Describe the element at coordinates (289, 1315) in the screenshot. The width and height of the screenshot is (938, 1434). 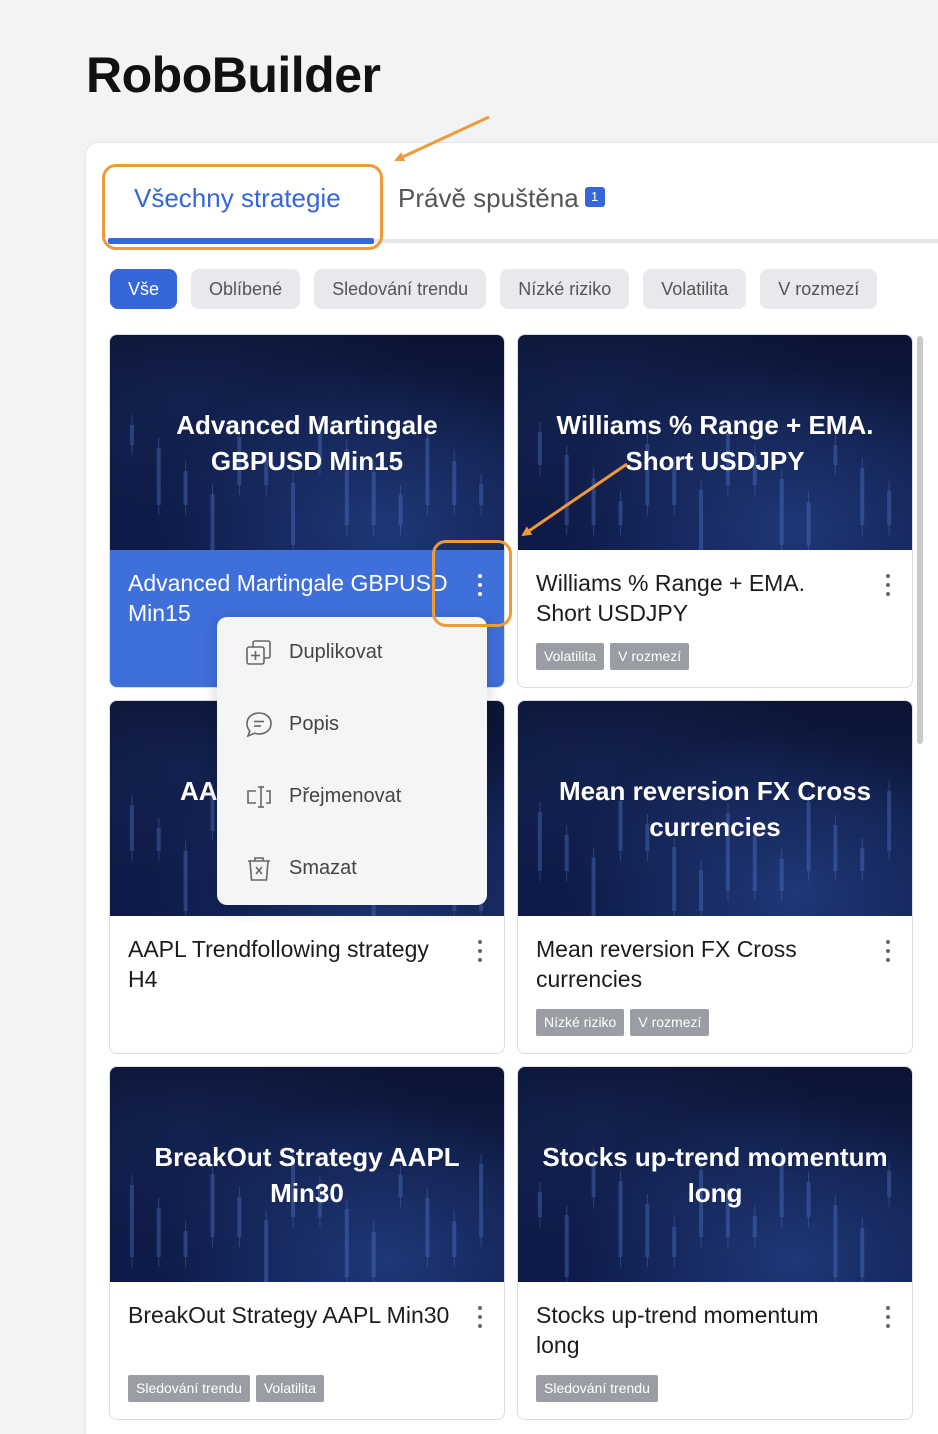
I see `card-title: BreakOut Strategy AAPL Min30` at that location.